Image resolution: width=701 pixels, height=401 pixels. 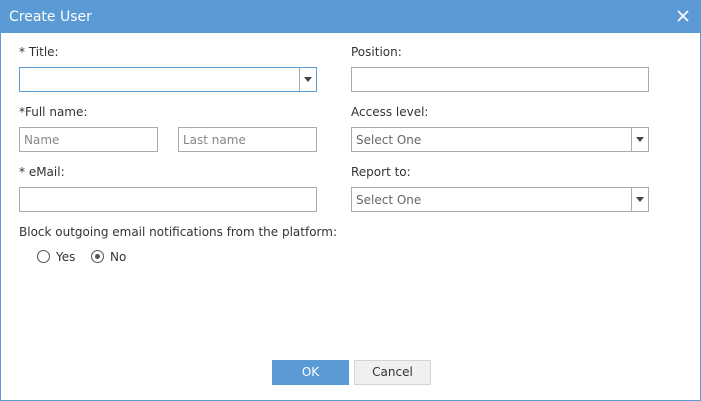 I want to click on radio-no-circle, so click(x=97, y=256).